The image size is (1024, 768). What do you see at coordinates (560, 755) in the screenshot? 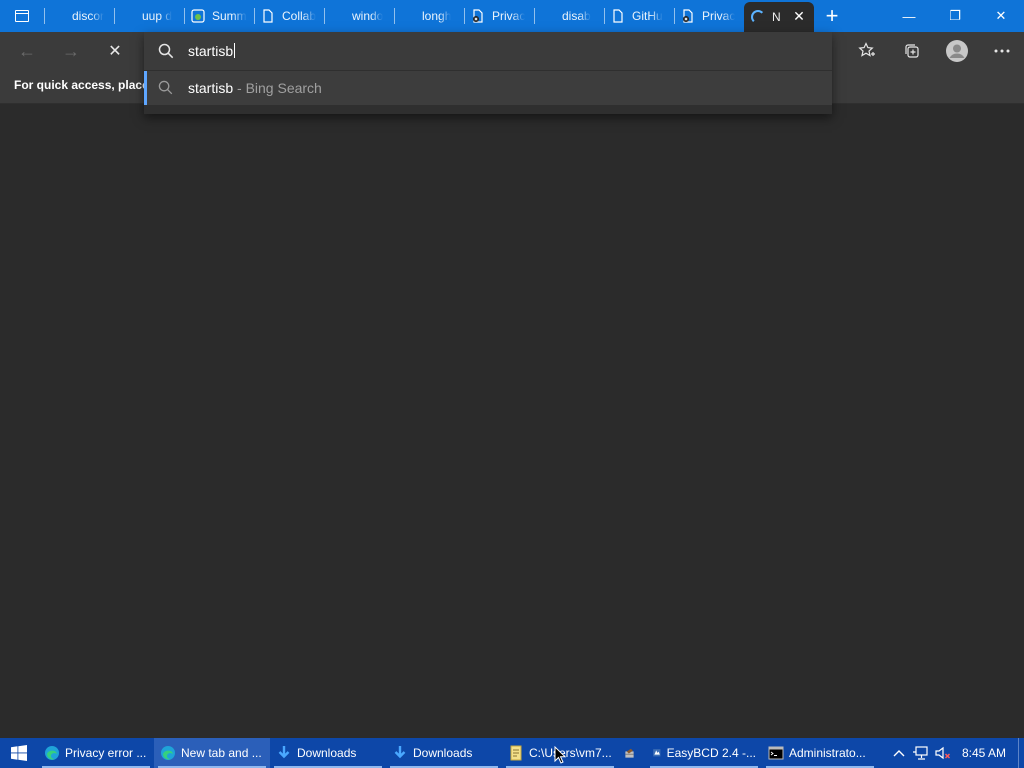
I see `mouse-cursor-icon` at bounding box center [560, 755].